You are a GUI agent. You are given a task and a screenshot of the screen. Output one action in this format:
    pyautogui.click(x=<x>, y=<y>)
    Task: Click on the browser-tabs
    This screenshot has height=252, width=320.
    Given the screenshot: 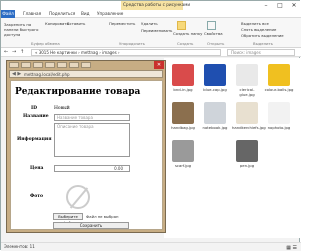 What is the action you would take?
    pyautogui.click(x=84, y=65)
    